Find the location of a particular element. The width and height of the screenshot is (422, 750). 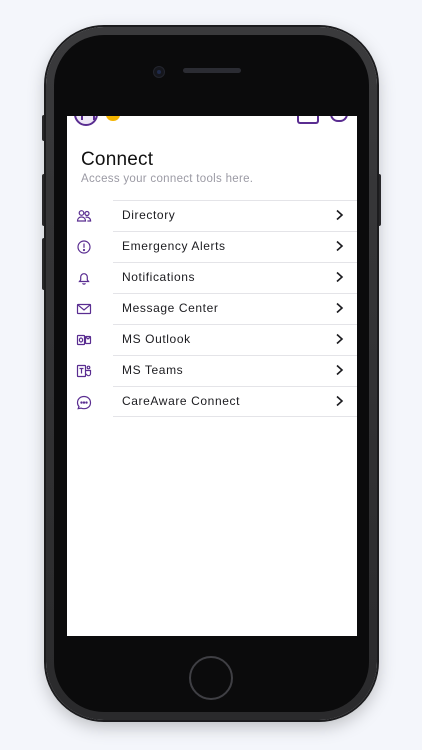

menu-item-ms-outlook: MS Outlook is located at coordinates (212, 339).